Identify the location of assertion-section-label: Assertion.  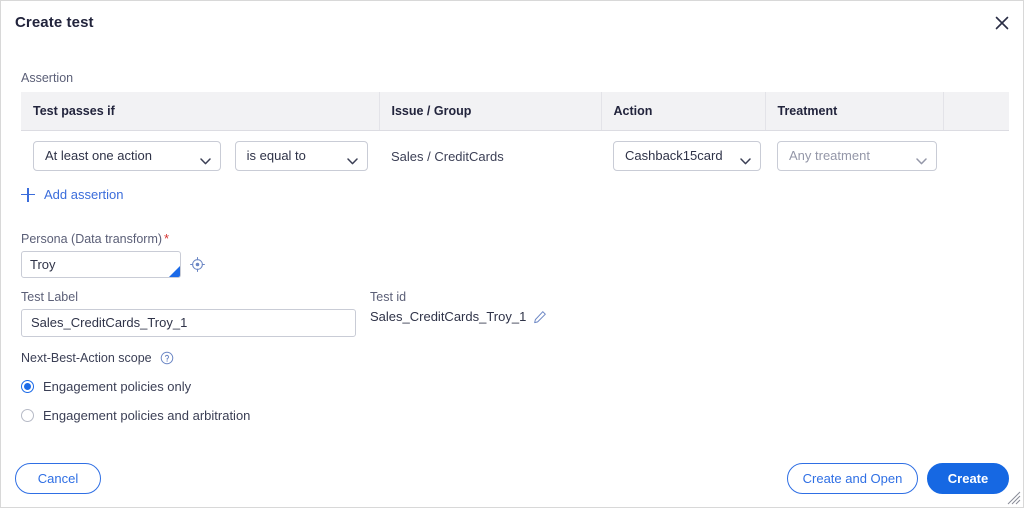
(47, 78).